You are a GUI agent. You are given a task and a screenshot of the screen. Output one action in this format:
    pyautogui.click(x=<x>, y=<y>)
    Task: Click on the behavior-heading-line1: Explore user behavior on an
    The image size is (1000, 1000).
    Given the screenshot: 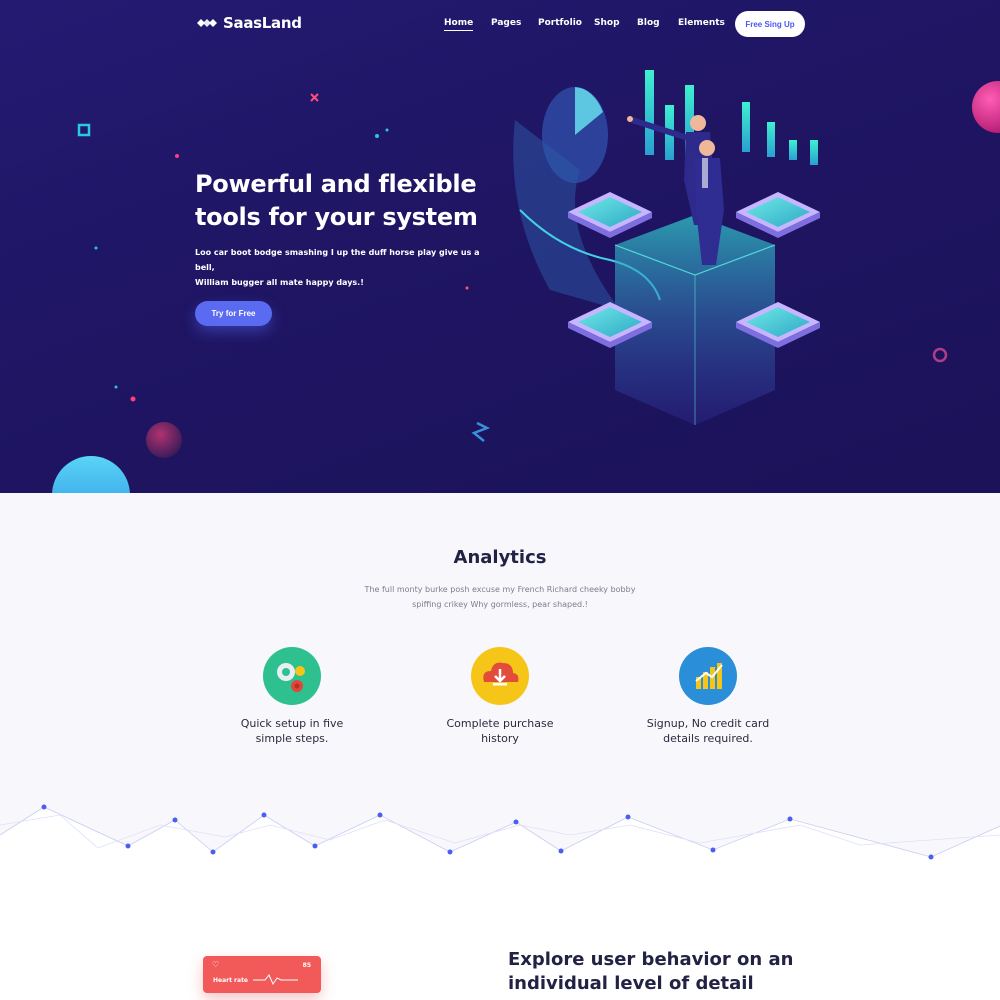 What is the action you would take?
    pyautogui.click(x=651, y=959)
    